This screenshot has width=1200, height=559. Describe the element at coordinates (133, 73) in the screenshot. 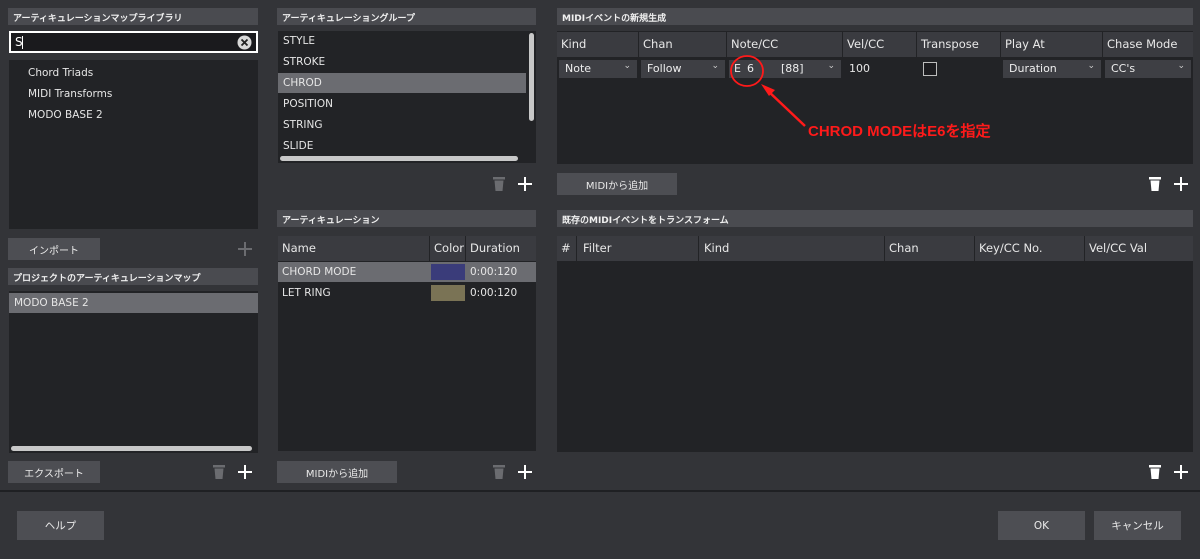

I see `list-item: Chord Triads` at that location.